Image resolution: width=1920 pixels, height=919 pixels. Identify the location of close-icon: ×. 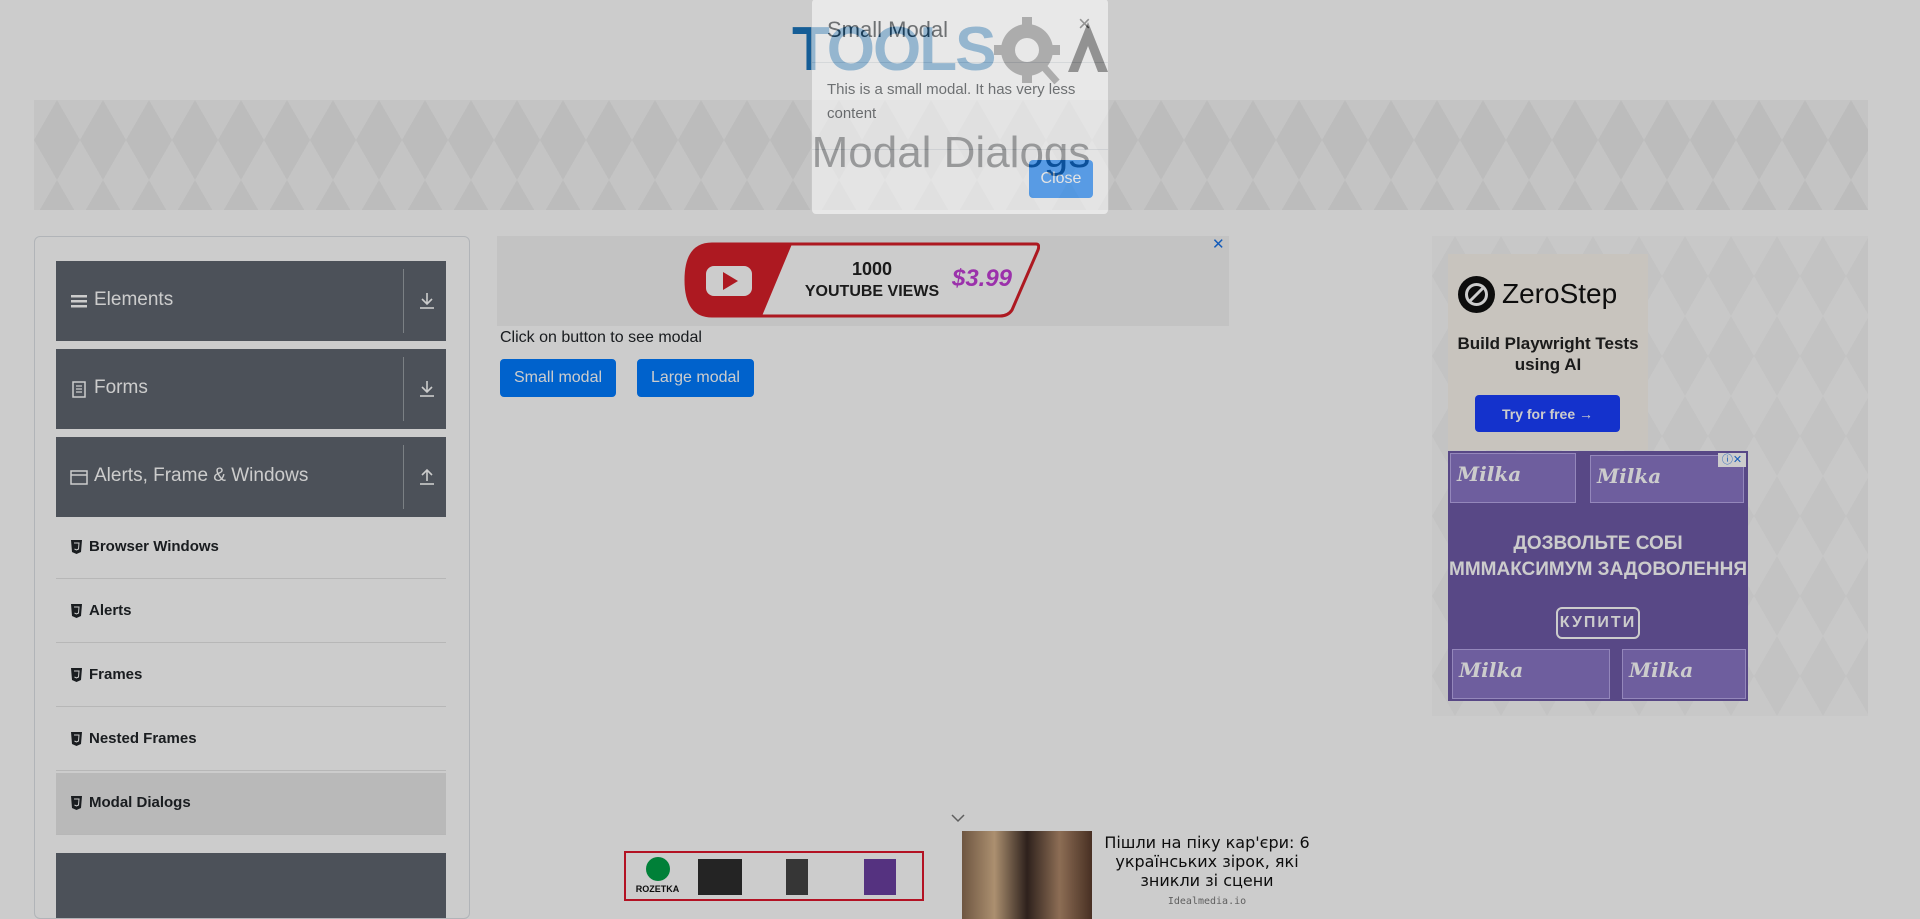
(1084, 24).